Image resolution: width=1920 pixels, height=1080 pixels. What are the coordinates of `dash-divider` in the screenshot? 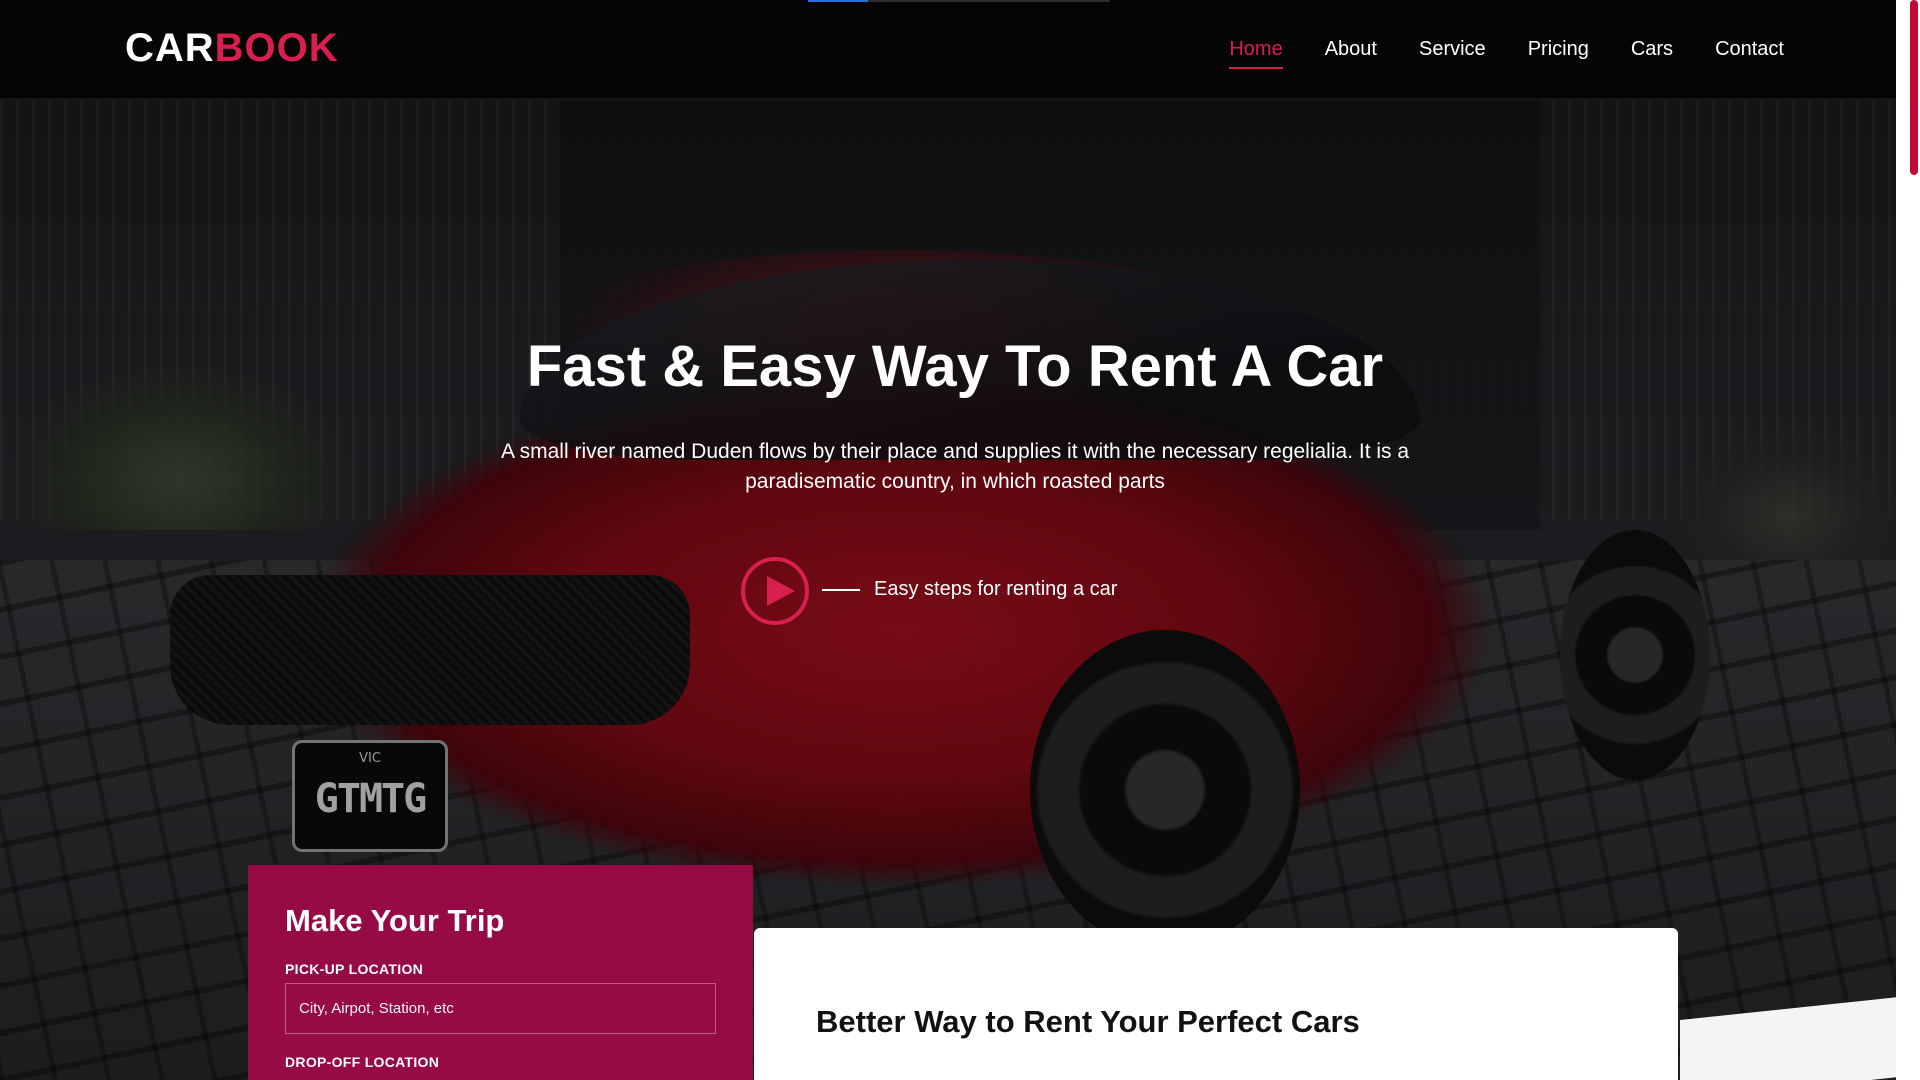 It's located at (841, 589).